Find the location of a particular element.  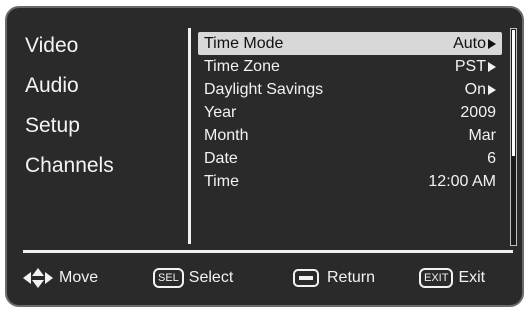

menu-row-time-zone: Time Zone PST is located at coordinates (350, 66).